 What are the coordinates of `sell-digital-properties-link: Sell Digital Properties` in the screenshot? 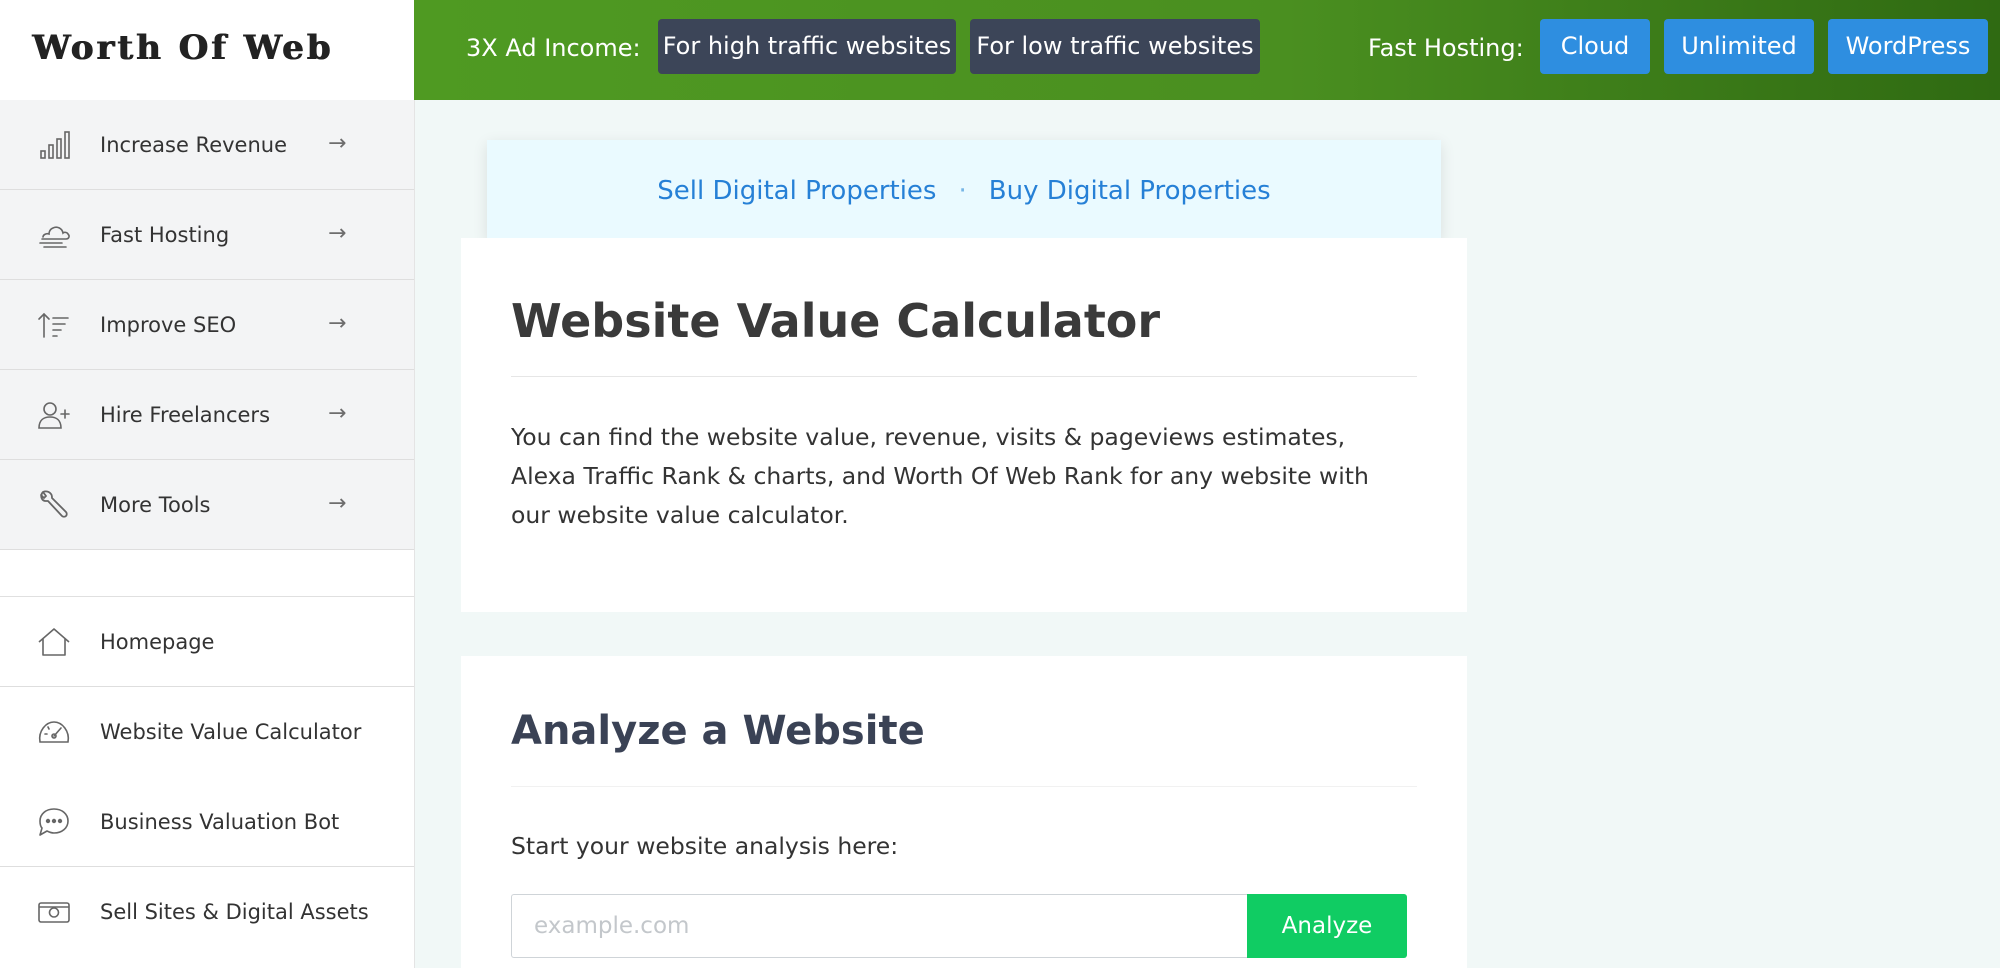 It's located at (796, 191).